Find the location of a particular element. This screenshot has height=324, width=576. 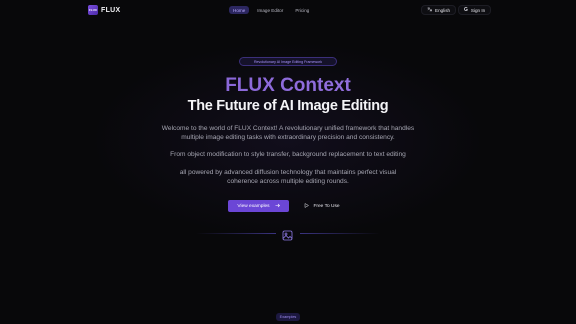

logo: FLUX FLUX is located at coordinates (104, 10).